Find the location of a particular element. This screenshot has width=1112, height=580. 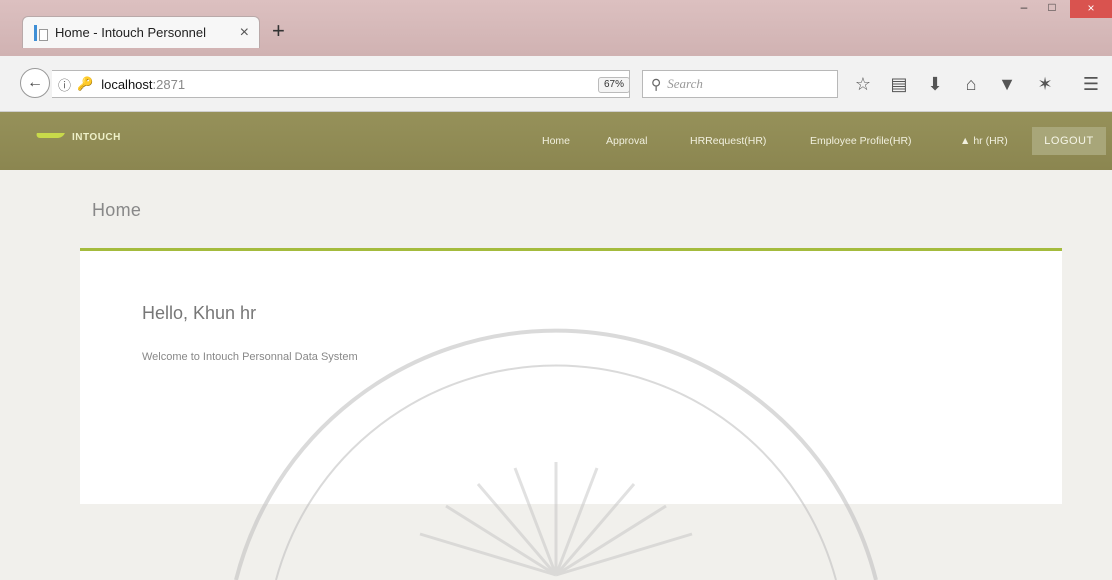

window-close-button: × is located at coordinates (1091, 9).